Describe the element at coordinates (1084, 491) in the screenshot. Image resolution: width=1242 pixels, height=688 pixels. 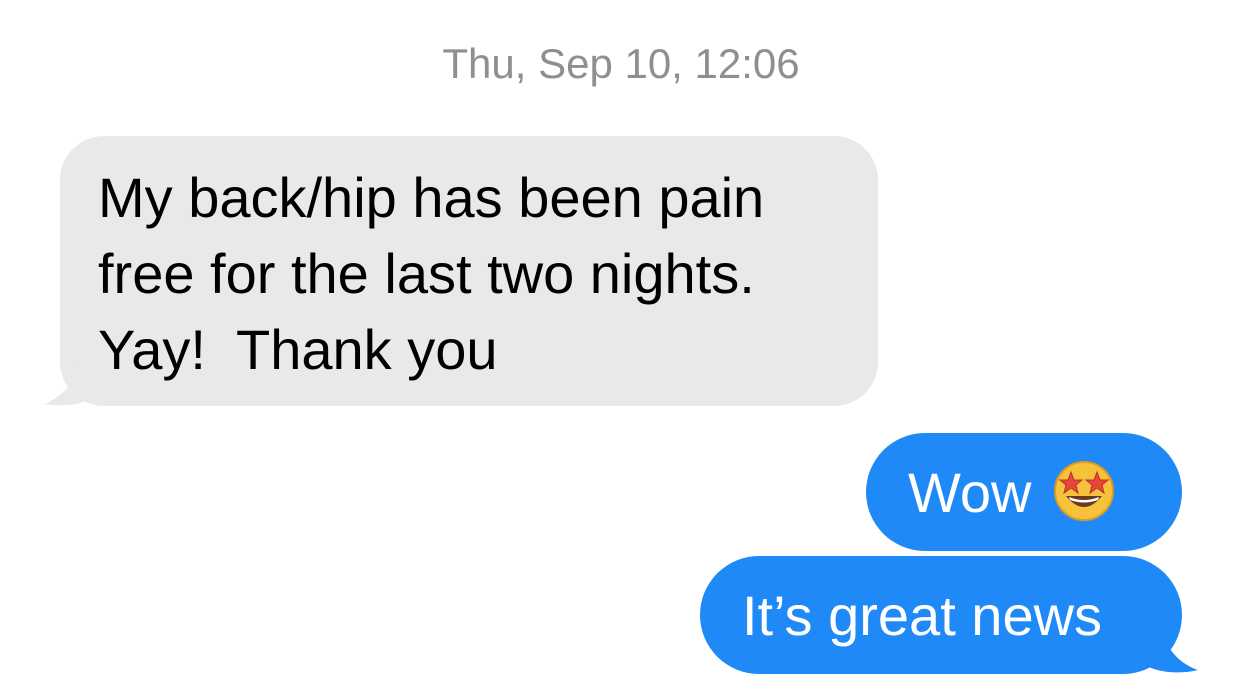
I see `star-struck-emoji-icon` at that location.